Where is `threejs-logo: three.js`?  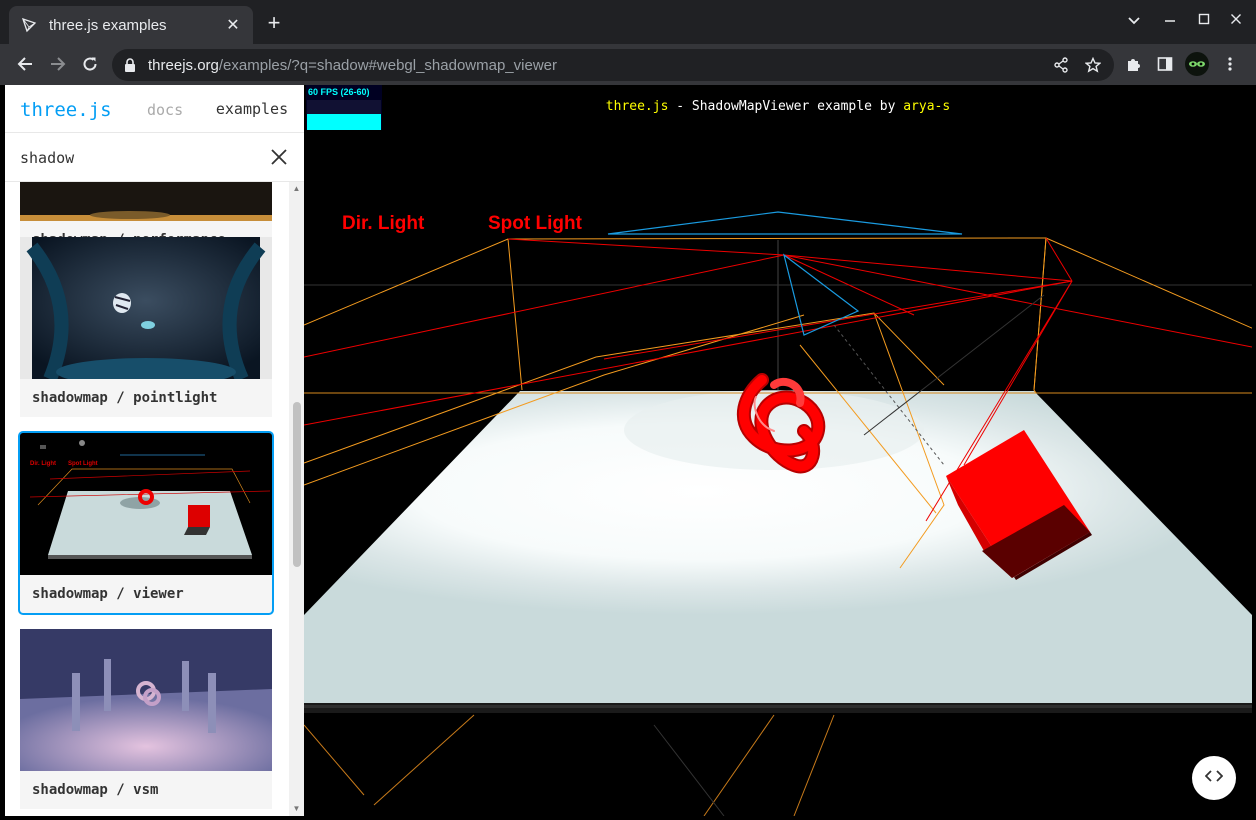 threejs-logo: three.js is located at coordinates (66, 110).